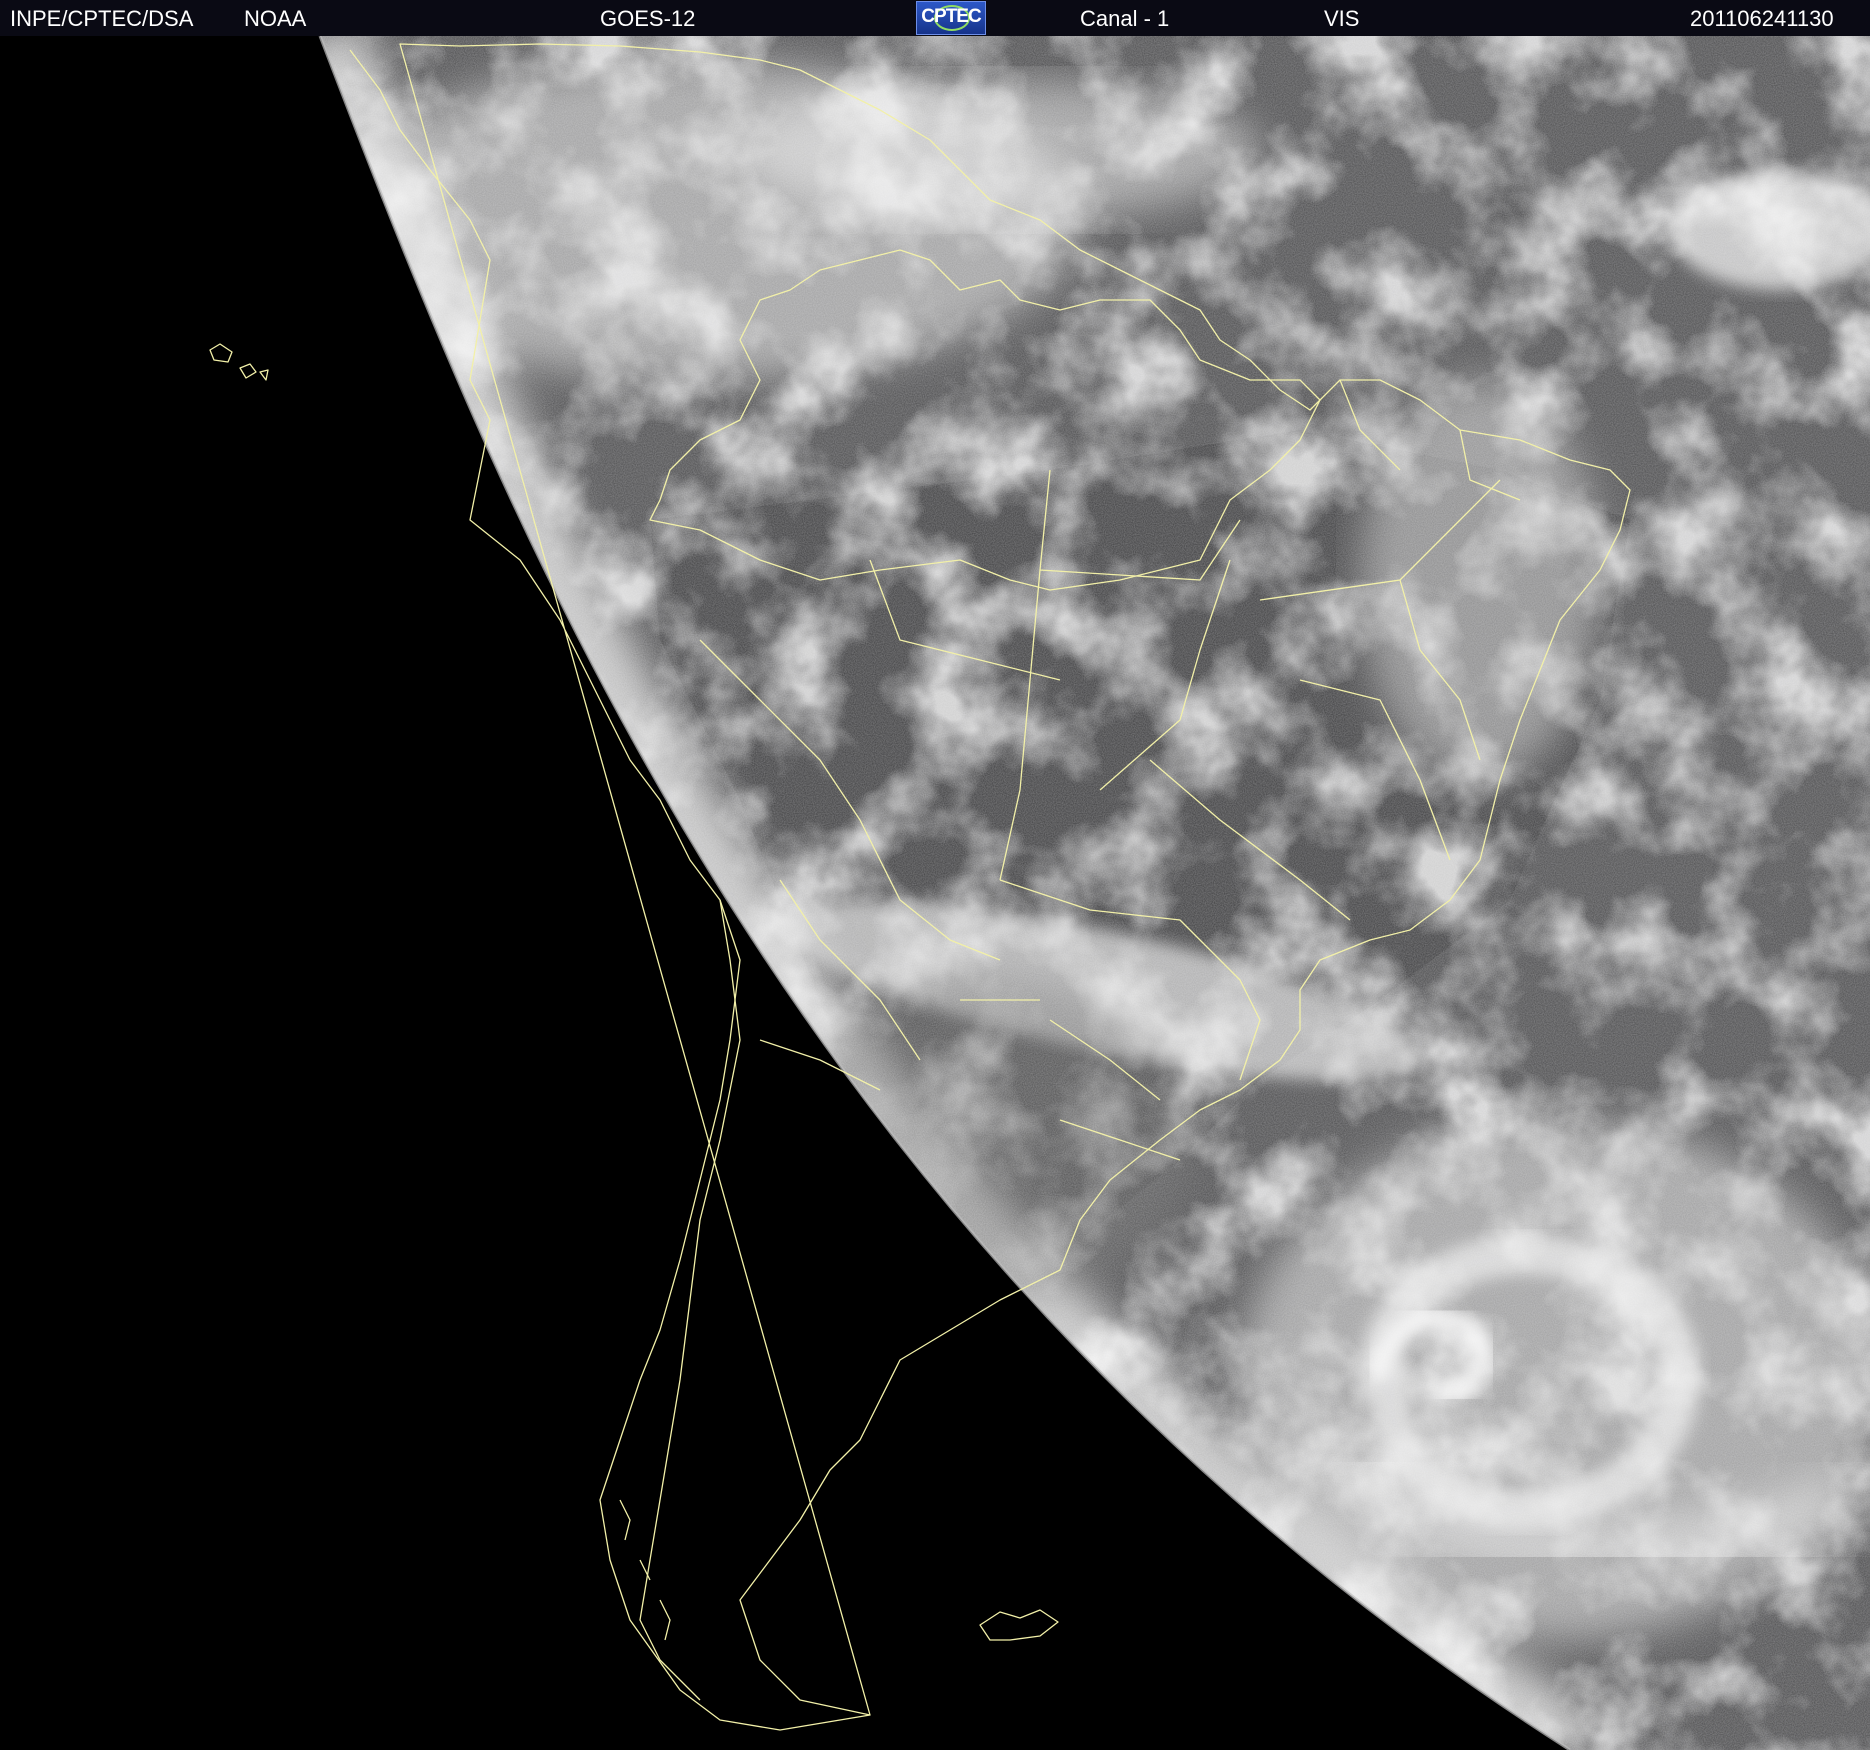 Image resolution: width=1870 pixels, height=1750 pixels. I want to click on channel-label: Canal - 1, so click(1125, 18).